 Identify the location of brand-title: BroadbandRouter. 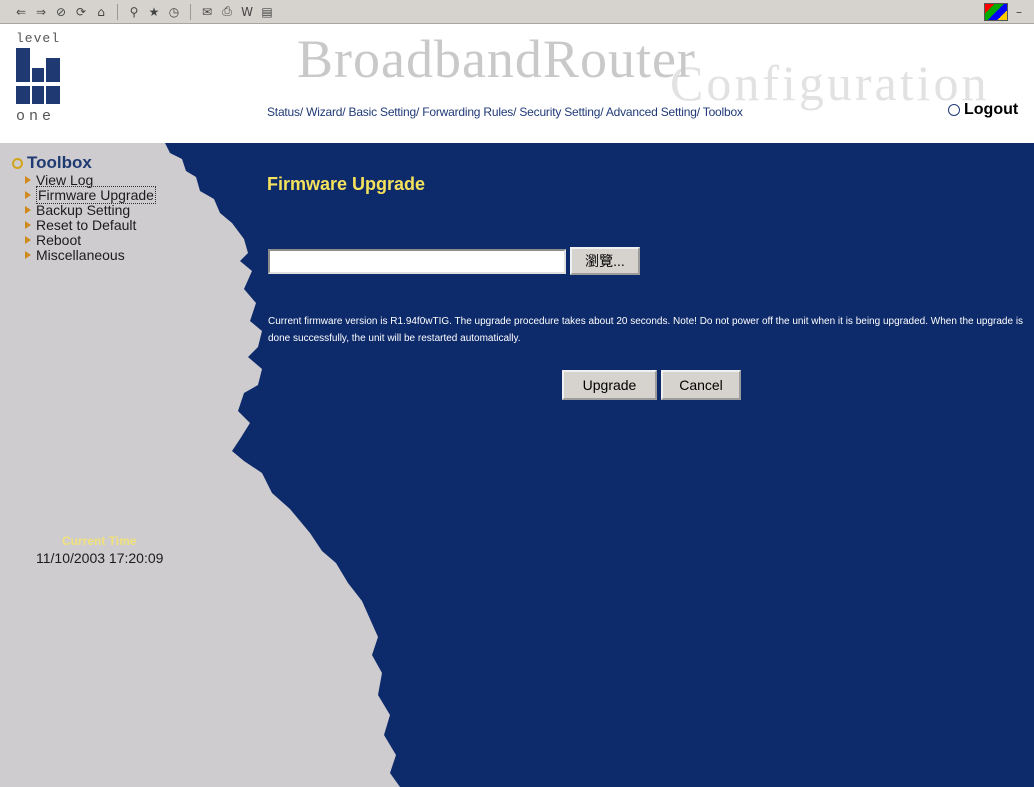
(496, 59).